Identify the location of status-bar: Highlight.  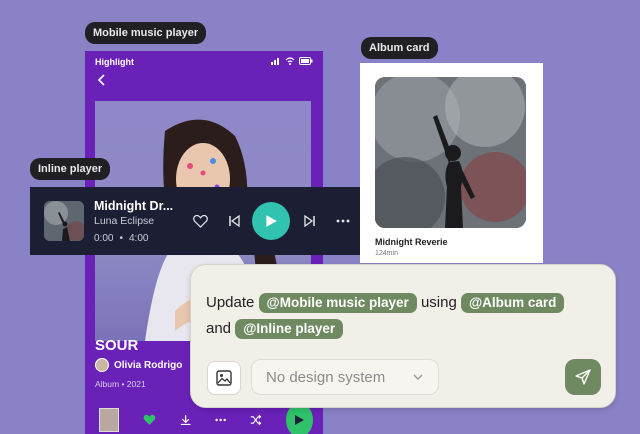
(204, 63).